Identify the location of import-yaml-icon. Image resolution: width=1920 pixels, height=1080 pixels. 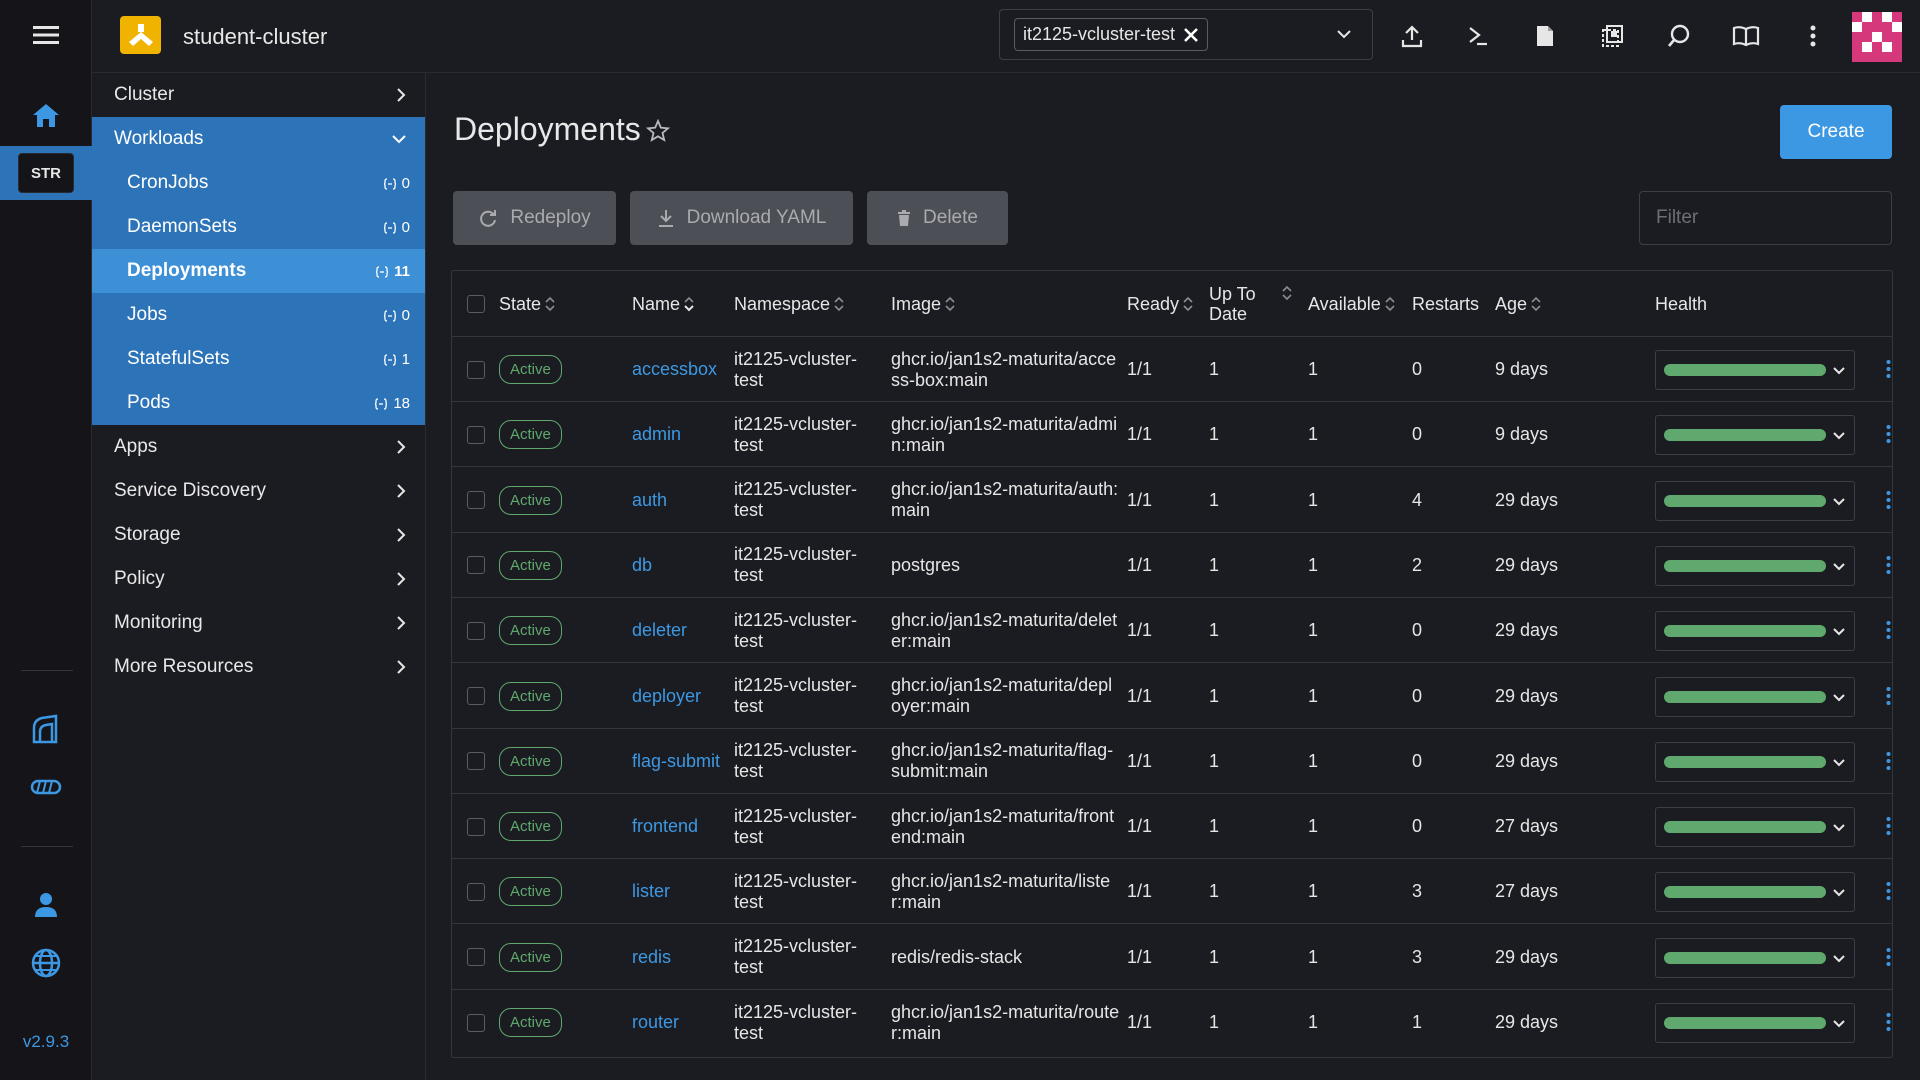
(1412, 36).